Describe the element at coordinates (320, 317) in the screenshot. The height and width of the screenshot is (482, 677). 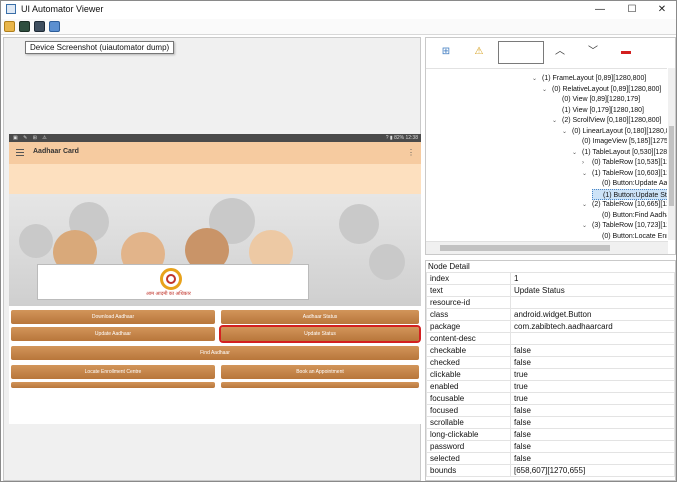
I see `aadhaar-status-button: Aadhaar Status` at that location.